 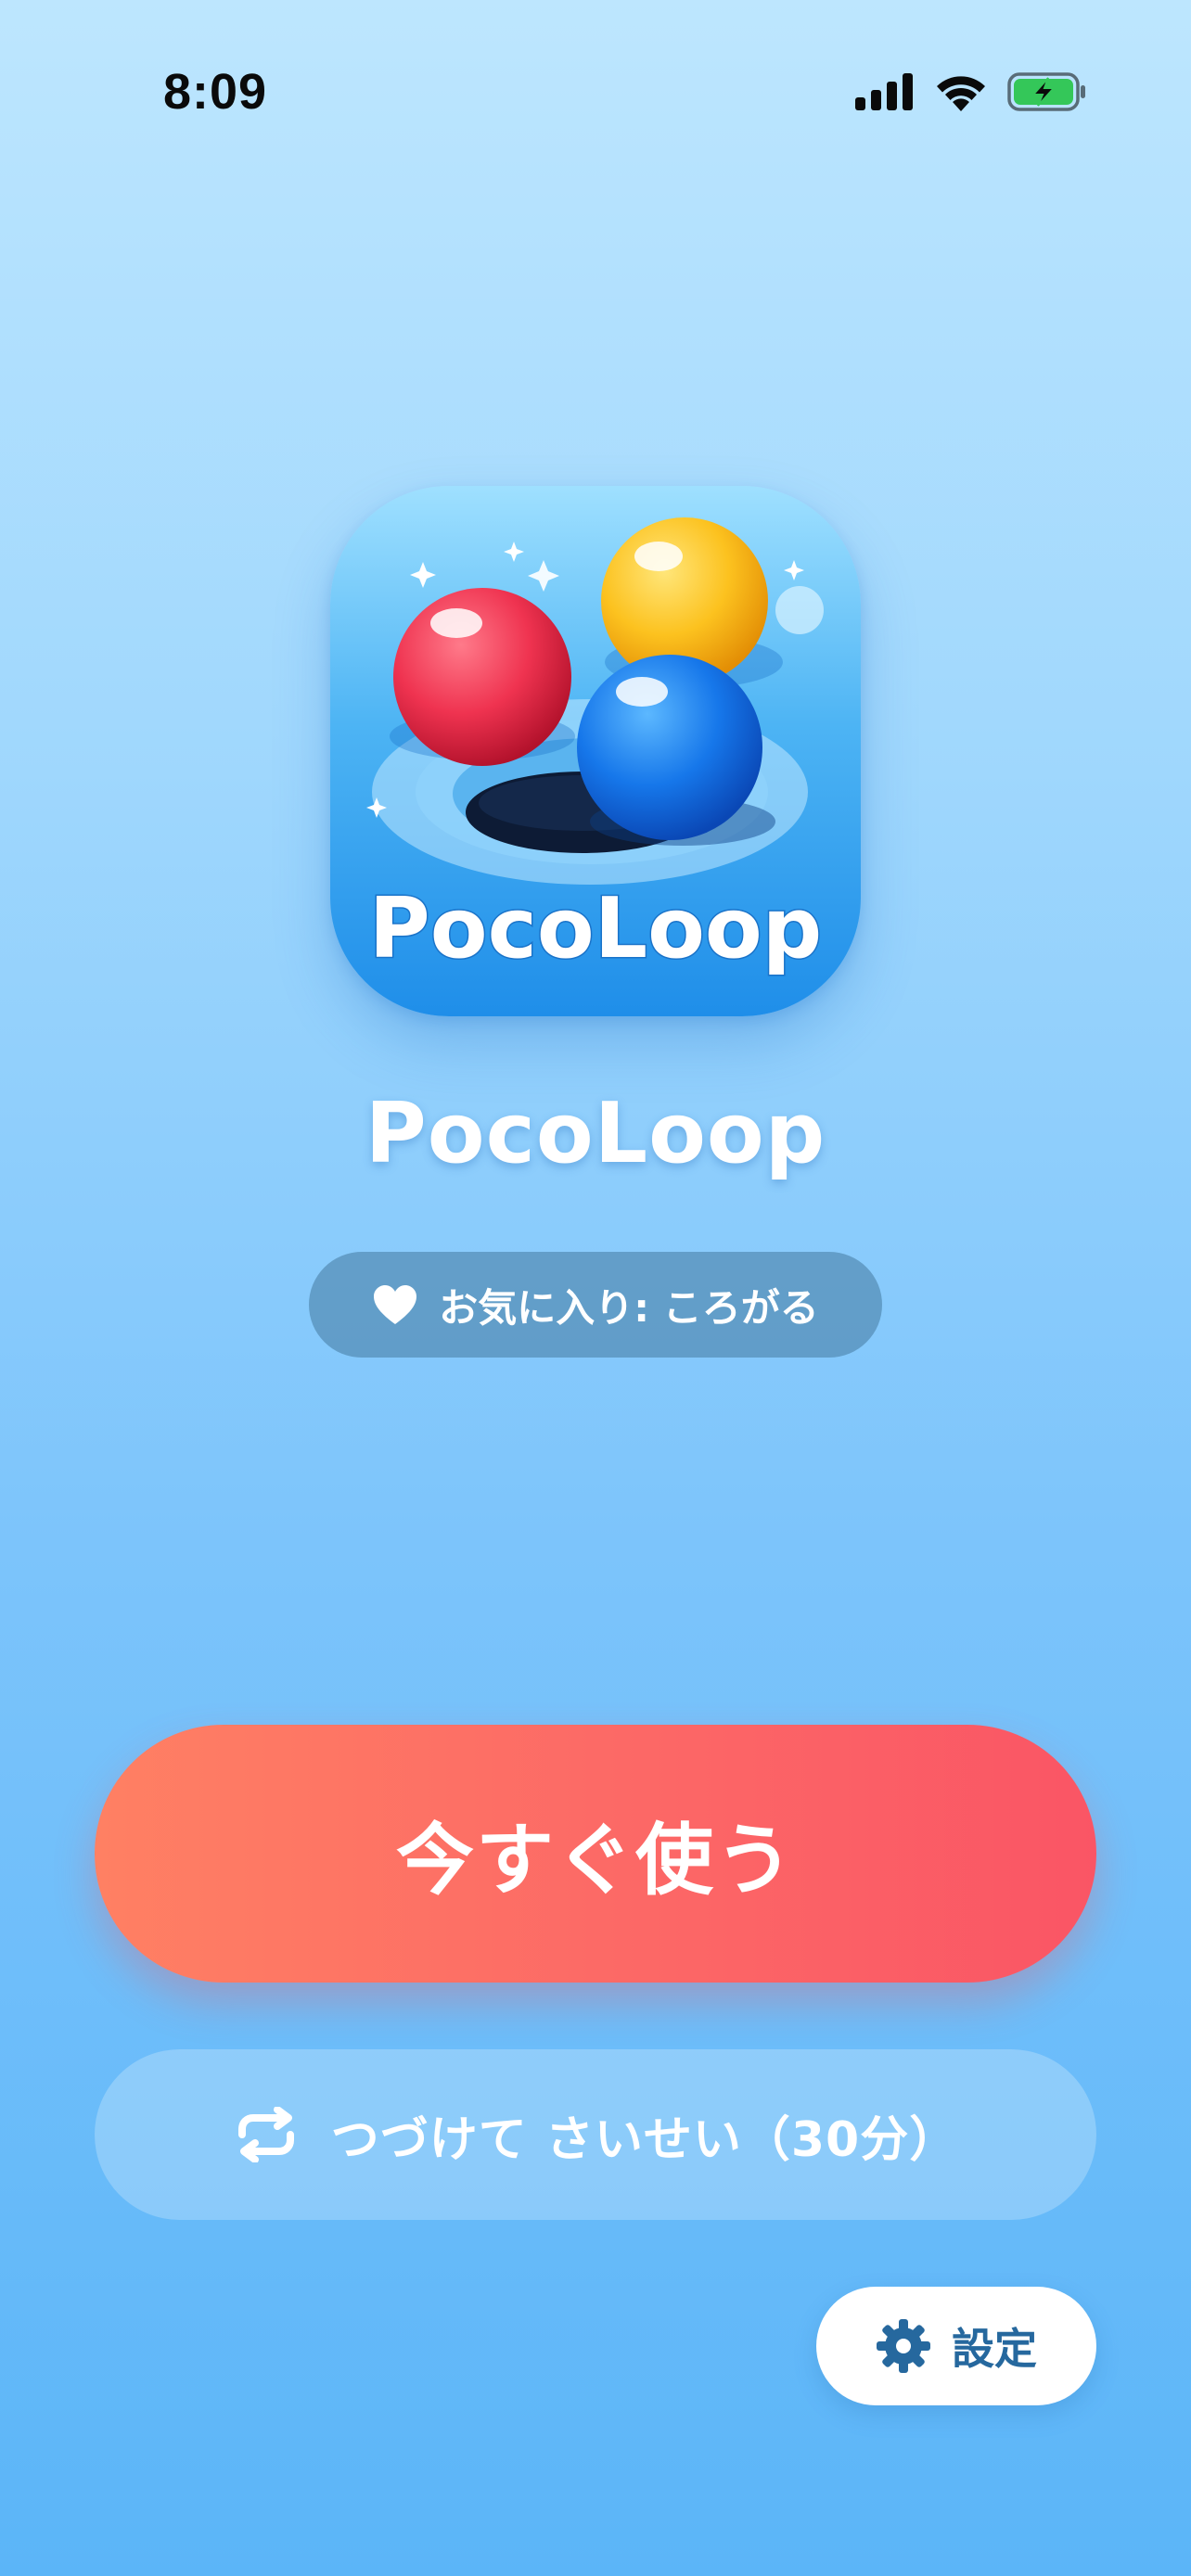 I want to click on use-now-button: 今すぐ使う, so click(x=595, y=1854).